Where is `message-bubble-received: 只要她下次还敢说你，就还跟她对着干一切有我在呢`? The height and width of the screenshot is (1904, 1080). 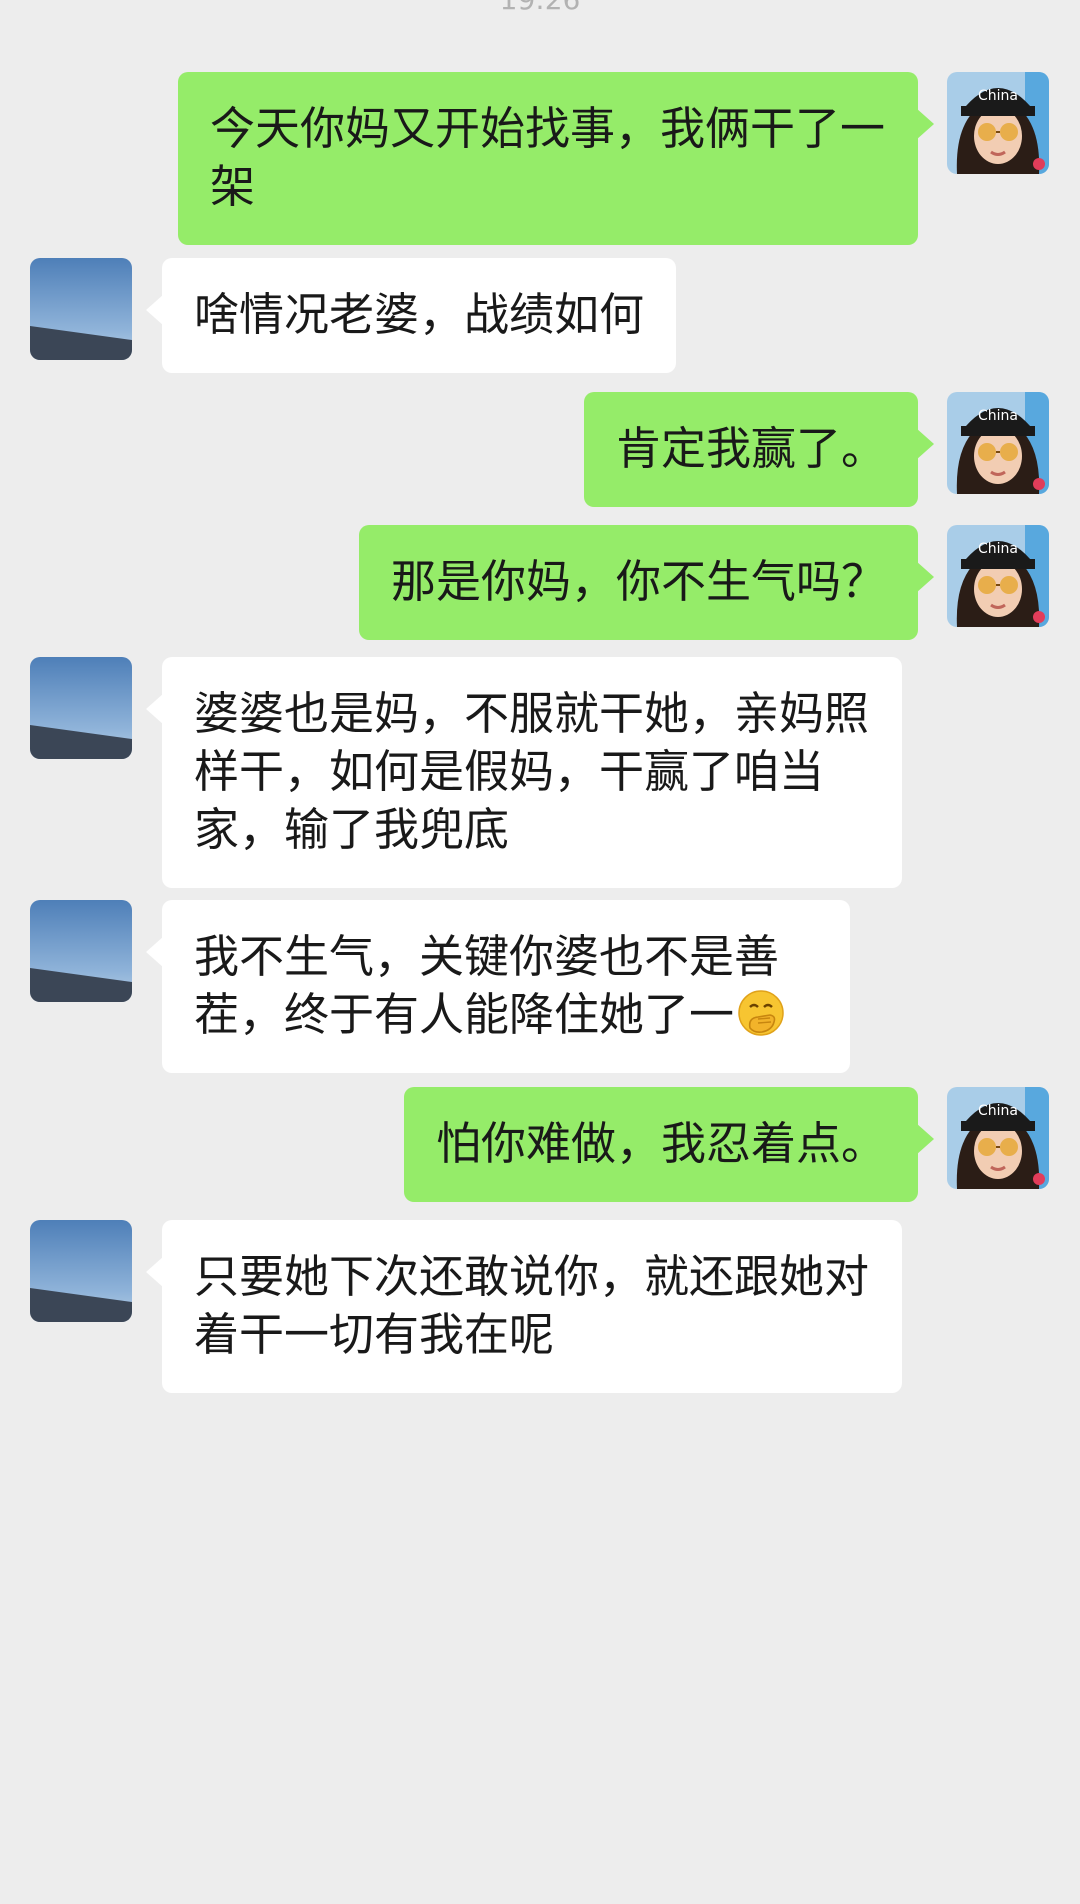
message-bubble-received: 只要她下次还敢说你，就还跟她对着干一切有我在呢 is located at coordinates (524, 1306).